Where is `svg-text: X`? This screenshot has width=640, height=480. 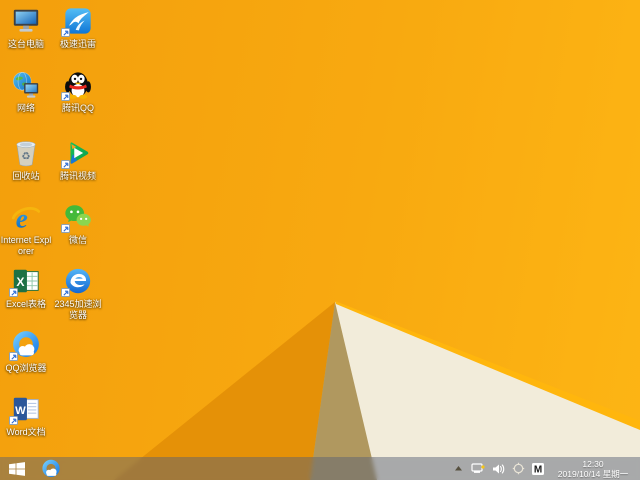
svg-text: X is located at coordinates (20, 282).